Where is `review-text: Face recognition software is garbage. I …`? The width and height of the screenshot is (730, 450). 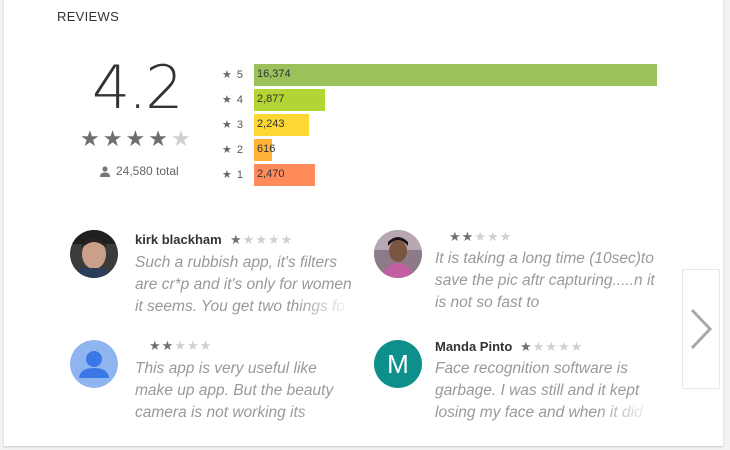 review-text: Face recognition software is garbage. I … is located at coordinates (545, 391).